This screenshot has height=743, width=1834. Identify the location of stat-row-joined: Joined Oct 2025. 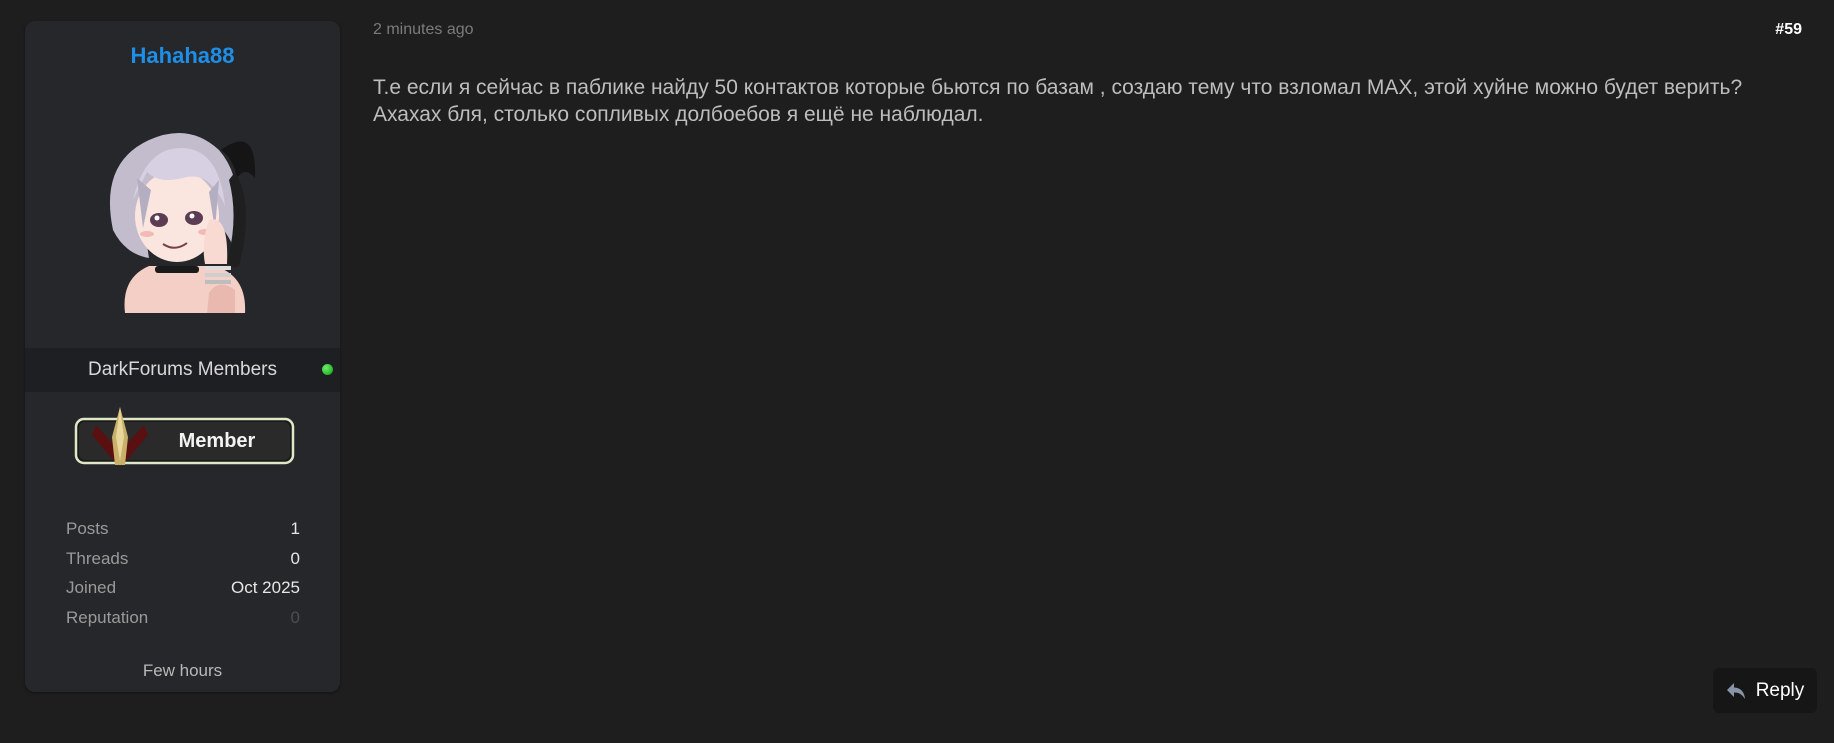
(183, 593).